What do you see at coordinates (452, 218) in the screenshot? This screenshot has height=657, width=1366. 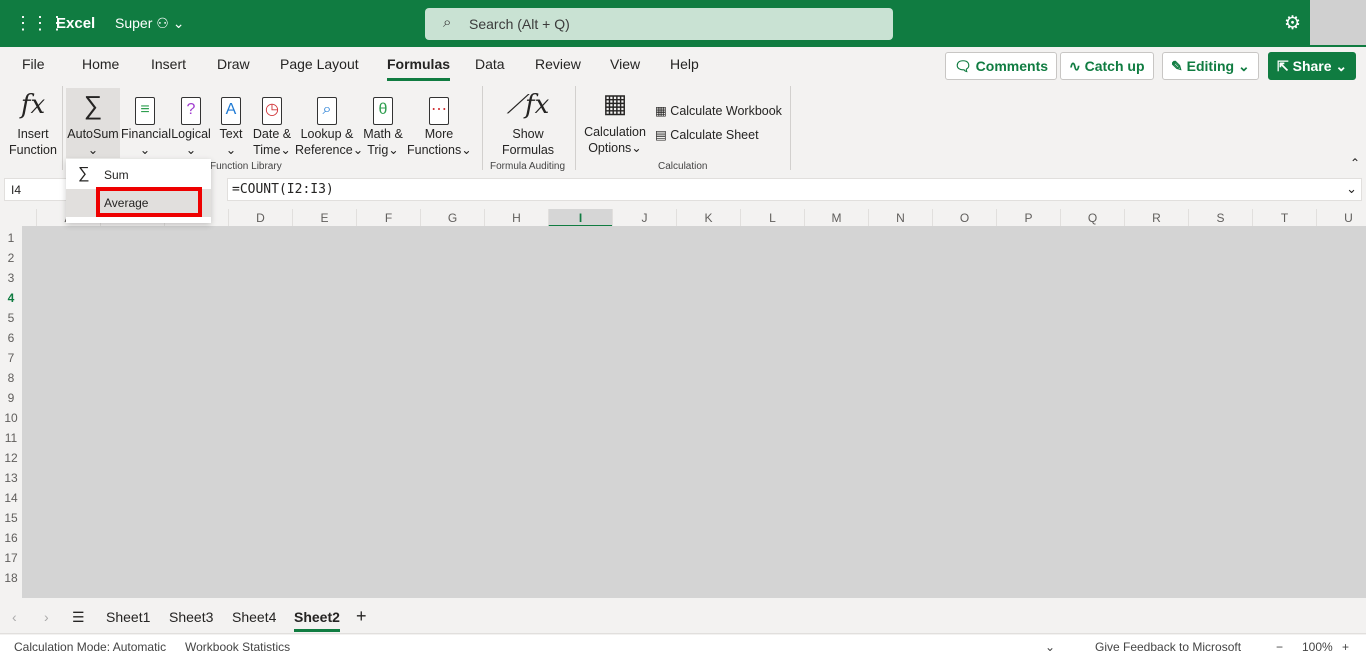 I see `column-header: G` at bounding box center [452, 218].